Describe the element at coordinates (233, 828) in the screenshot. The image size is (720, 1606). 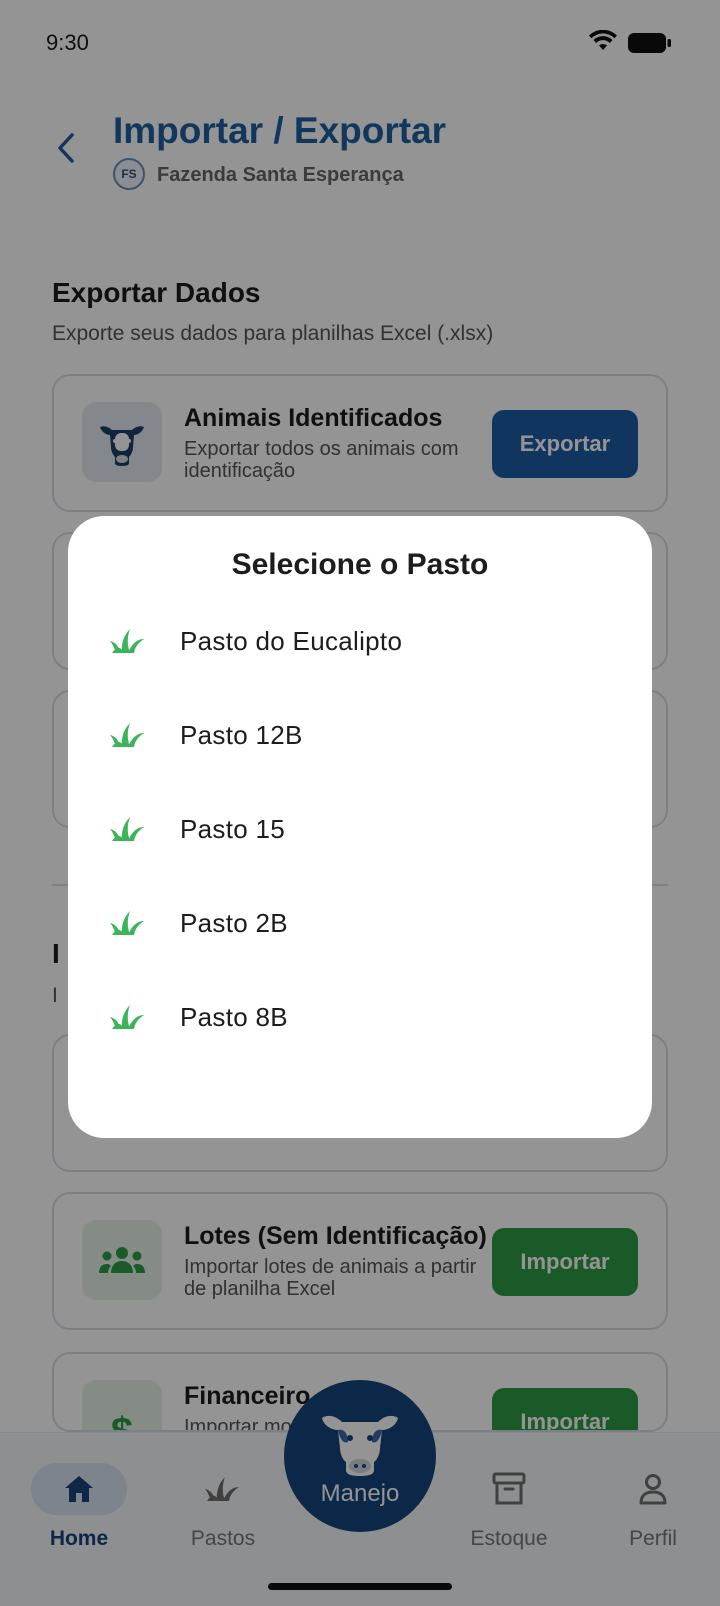
I see `pasture-label: Pasto 15` at that location.